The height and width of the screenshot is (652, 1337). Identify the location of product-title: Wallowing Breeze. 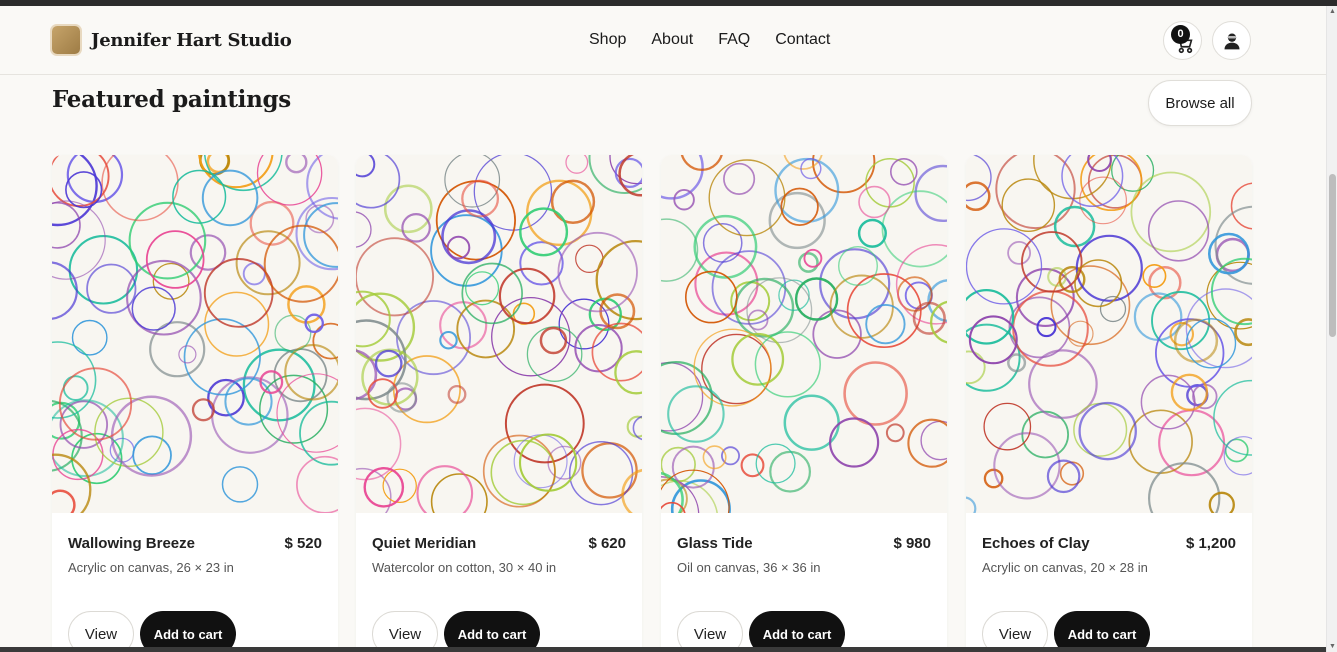
(131, 543).